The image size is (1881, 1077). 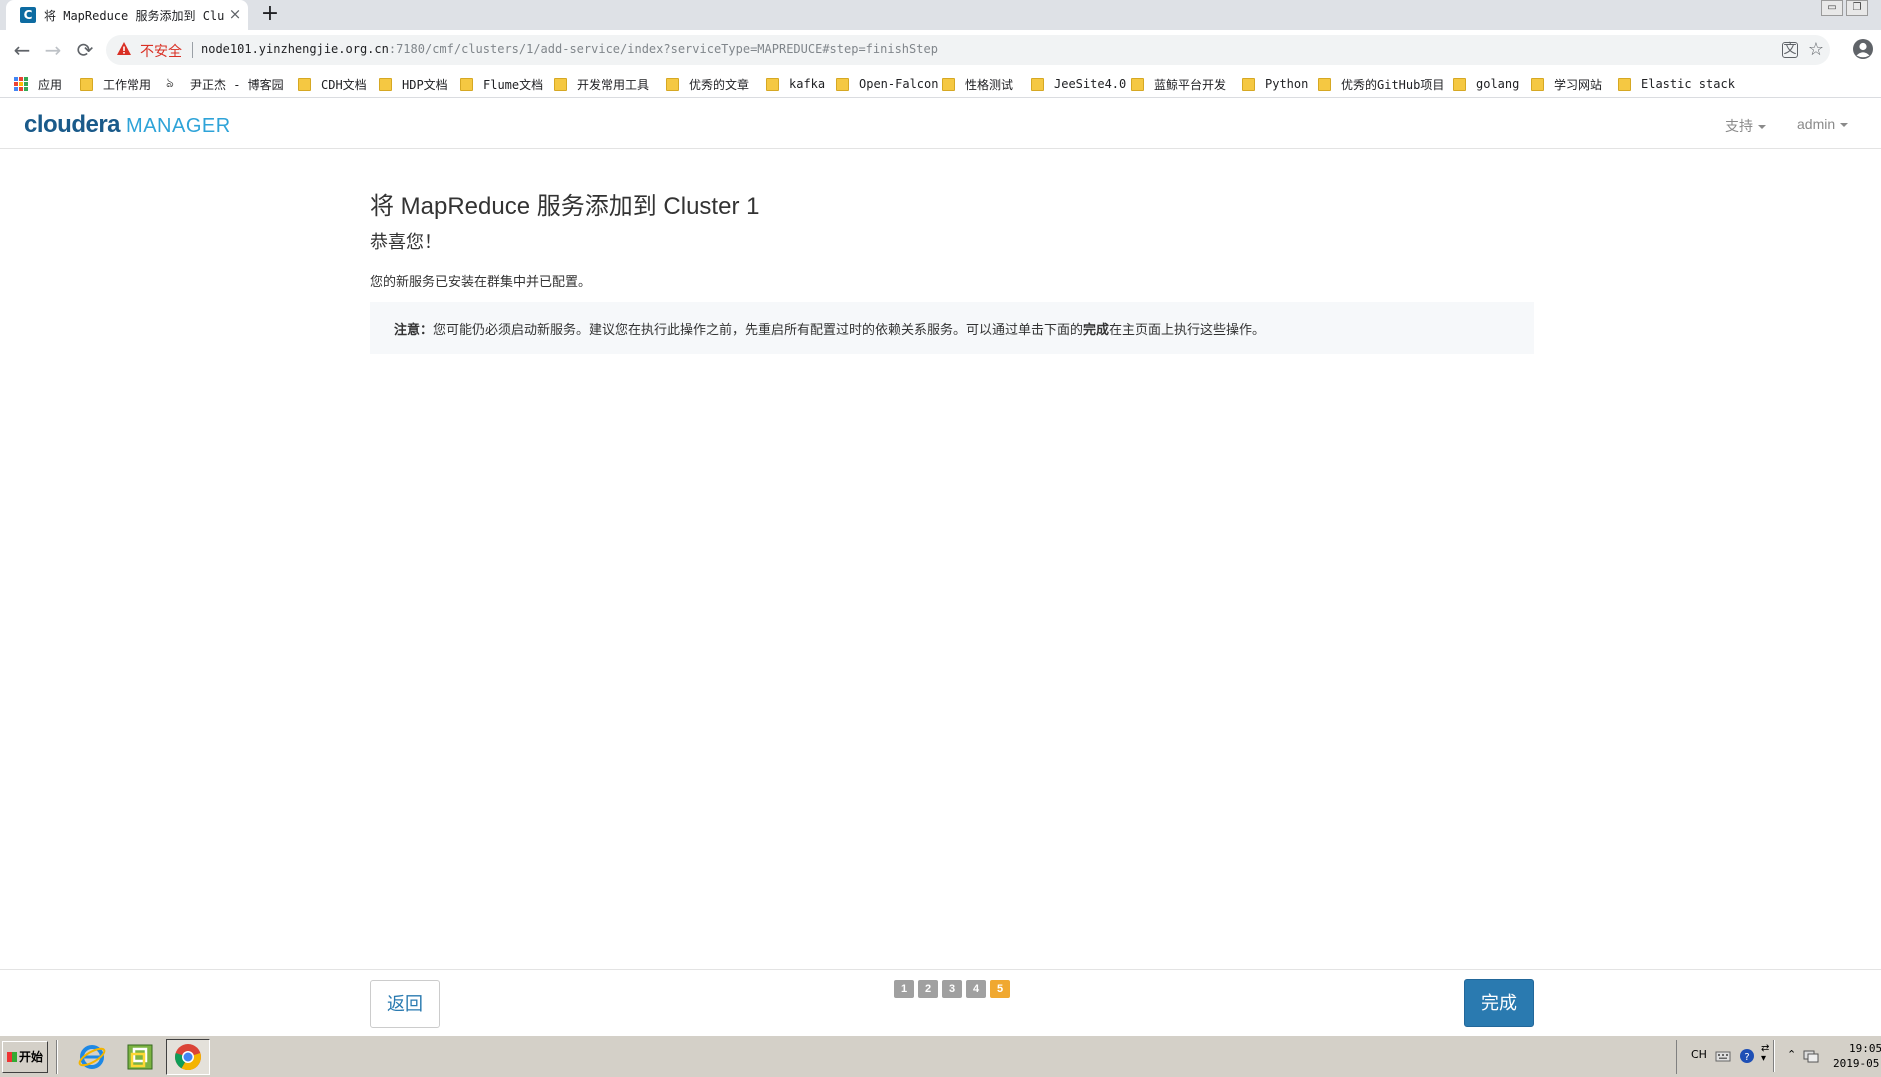 I want to click on bookmark-folder: golang, so click(x=1486, y=84).